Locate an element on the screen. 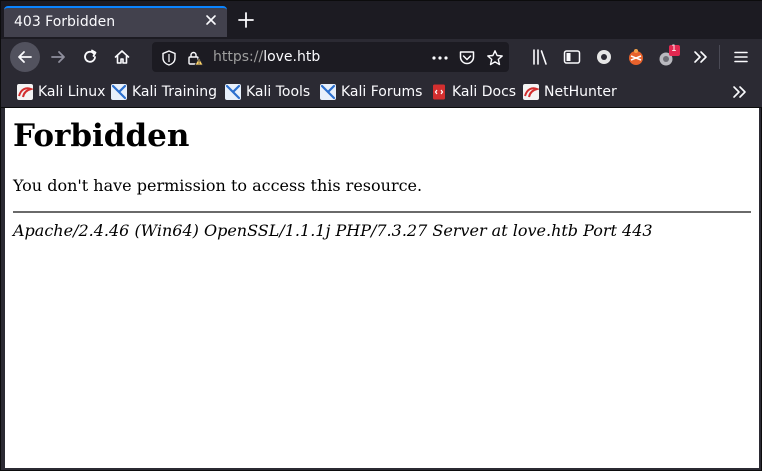 The image size is (762, 471). forward-button is located at coordinates (58, 57).